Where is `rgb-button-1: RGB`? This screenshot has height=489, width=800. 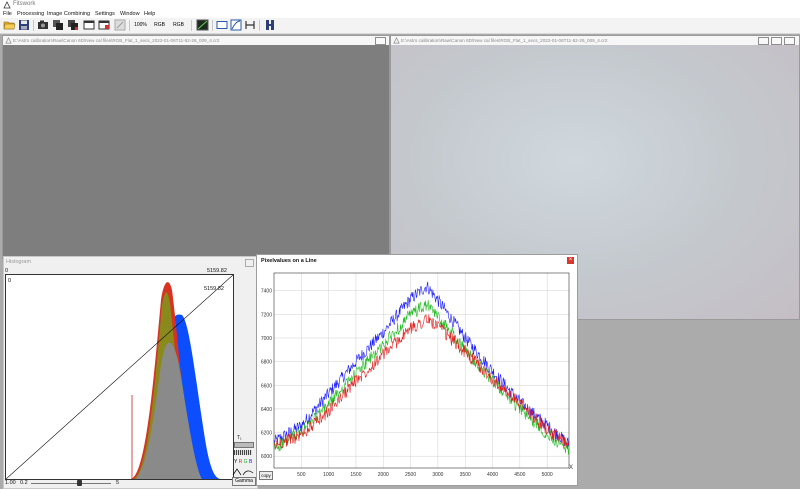
rgb-button-1: RGB is located at coordinates (159, 25).